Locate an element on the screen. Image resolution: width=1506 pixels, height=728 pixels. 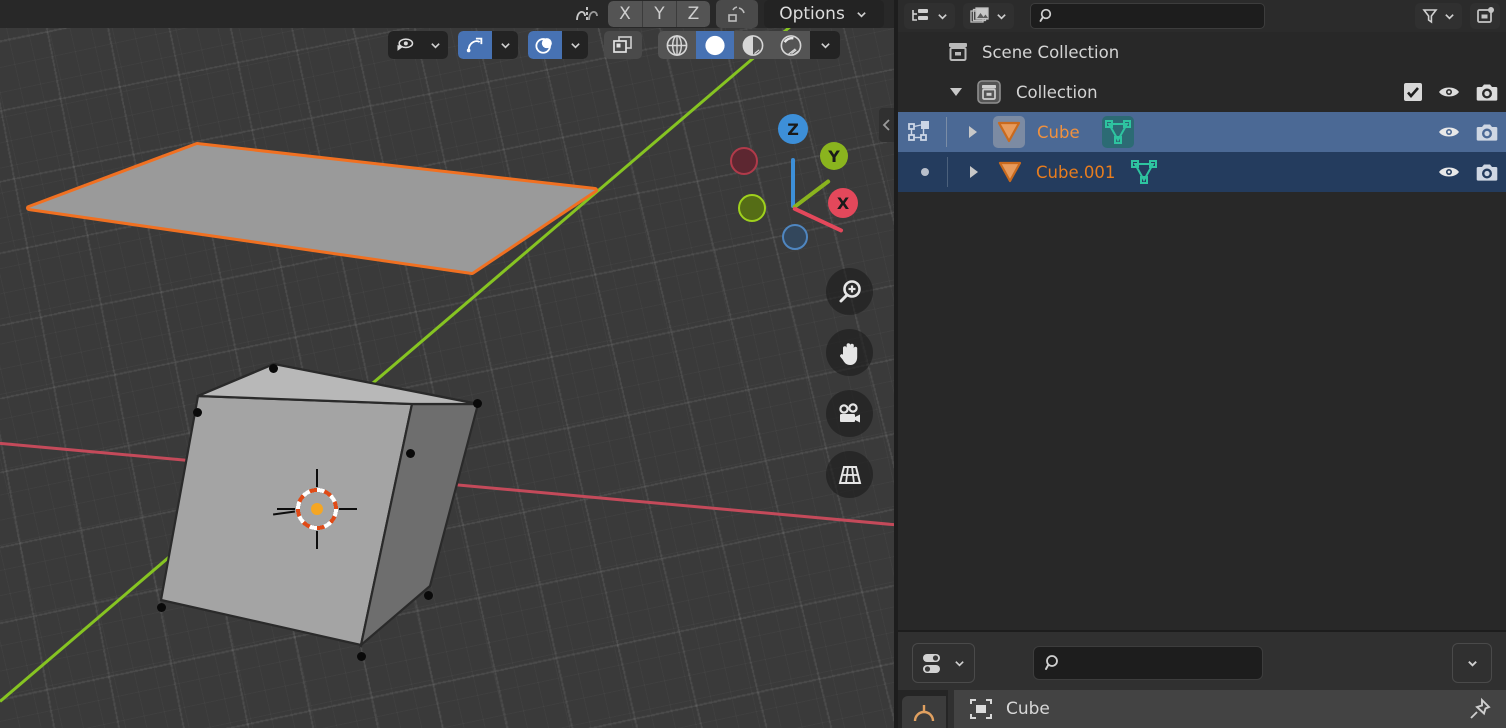
expander-down-icon is located at coordinates (956, 92).